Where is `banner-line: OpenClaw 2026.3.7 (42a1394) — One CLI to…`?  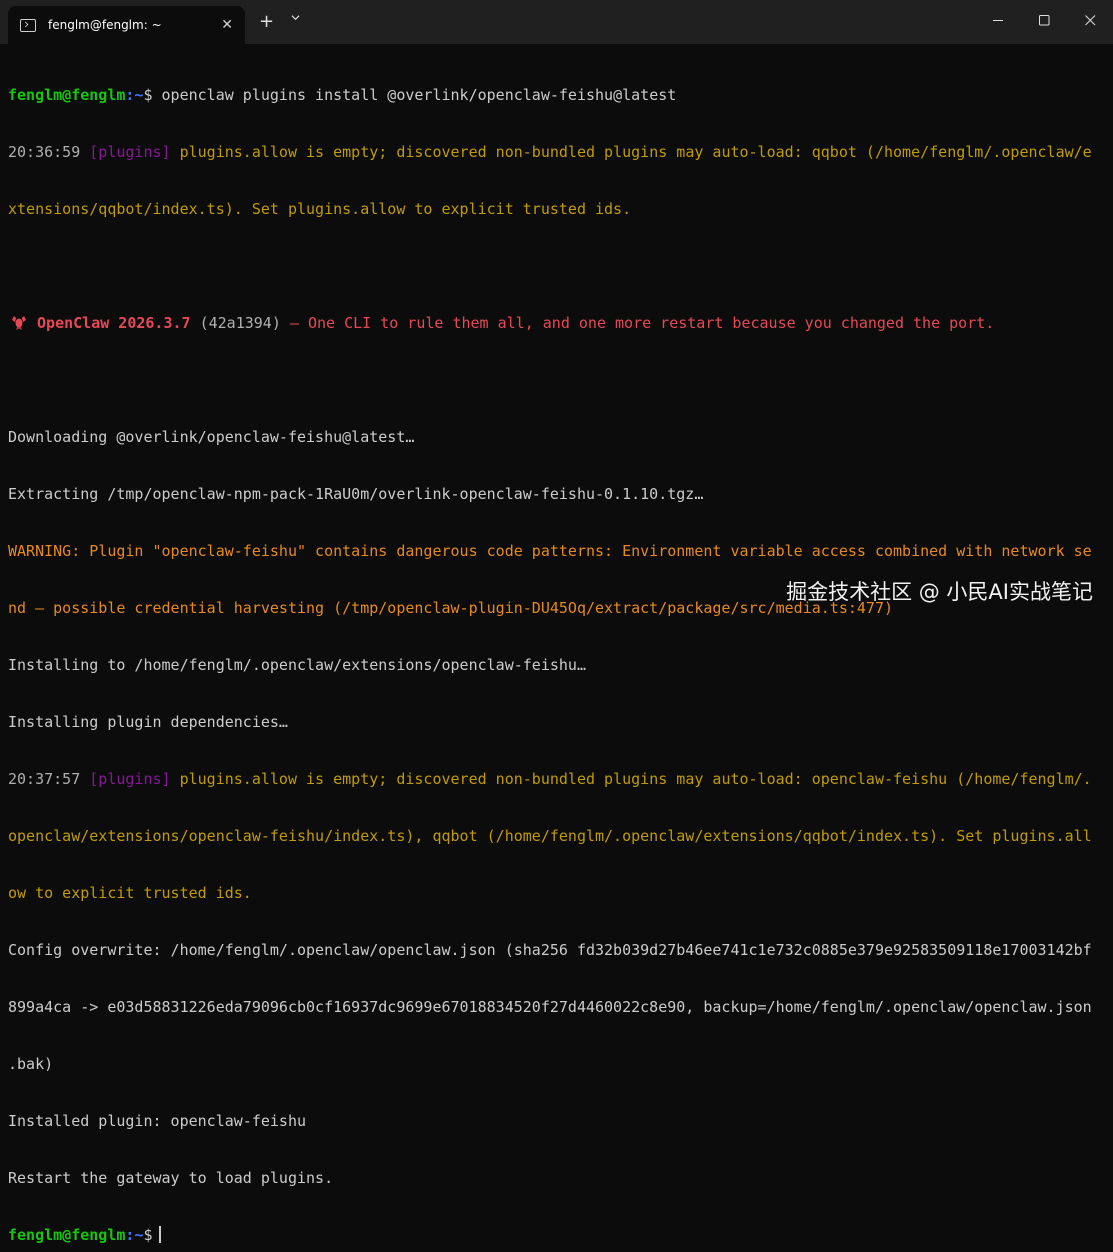 banner-line: OpenClaw 2026.3.7 (42a1394) — One CLI to… is located at coordinates (557, 323).